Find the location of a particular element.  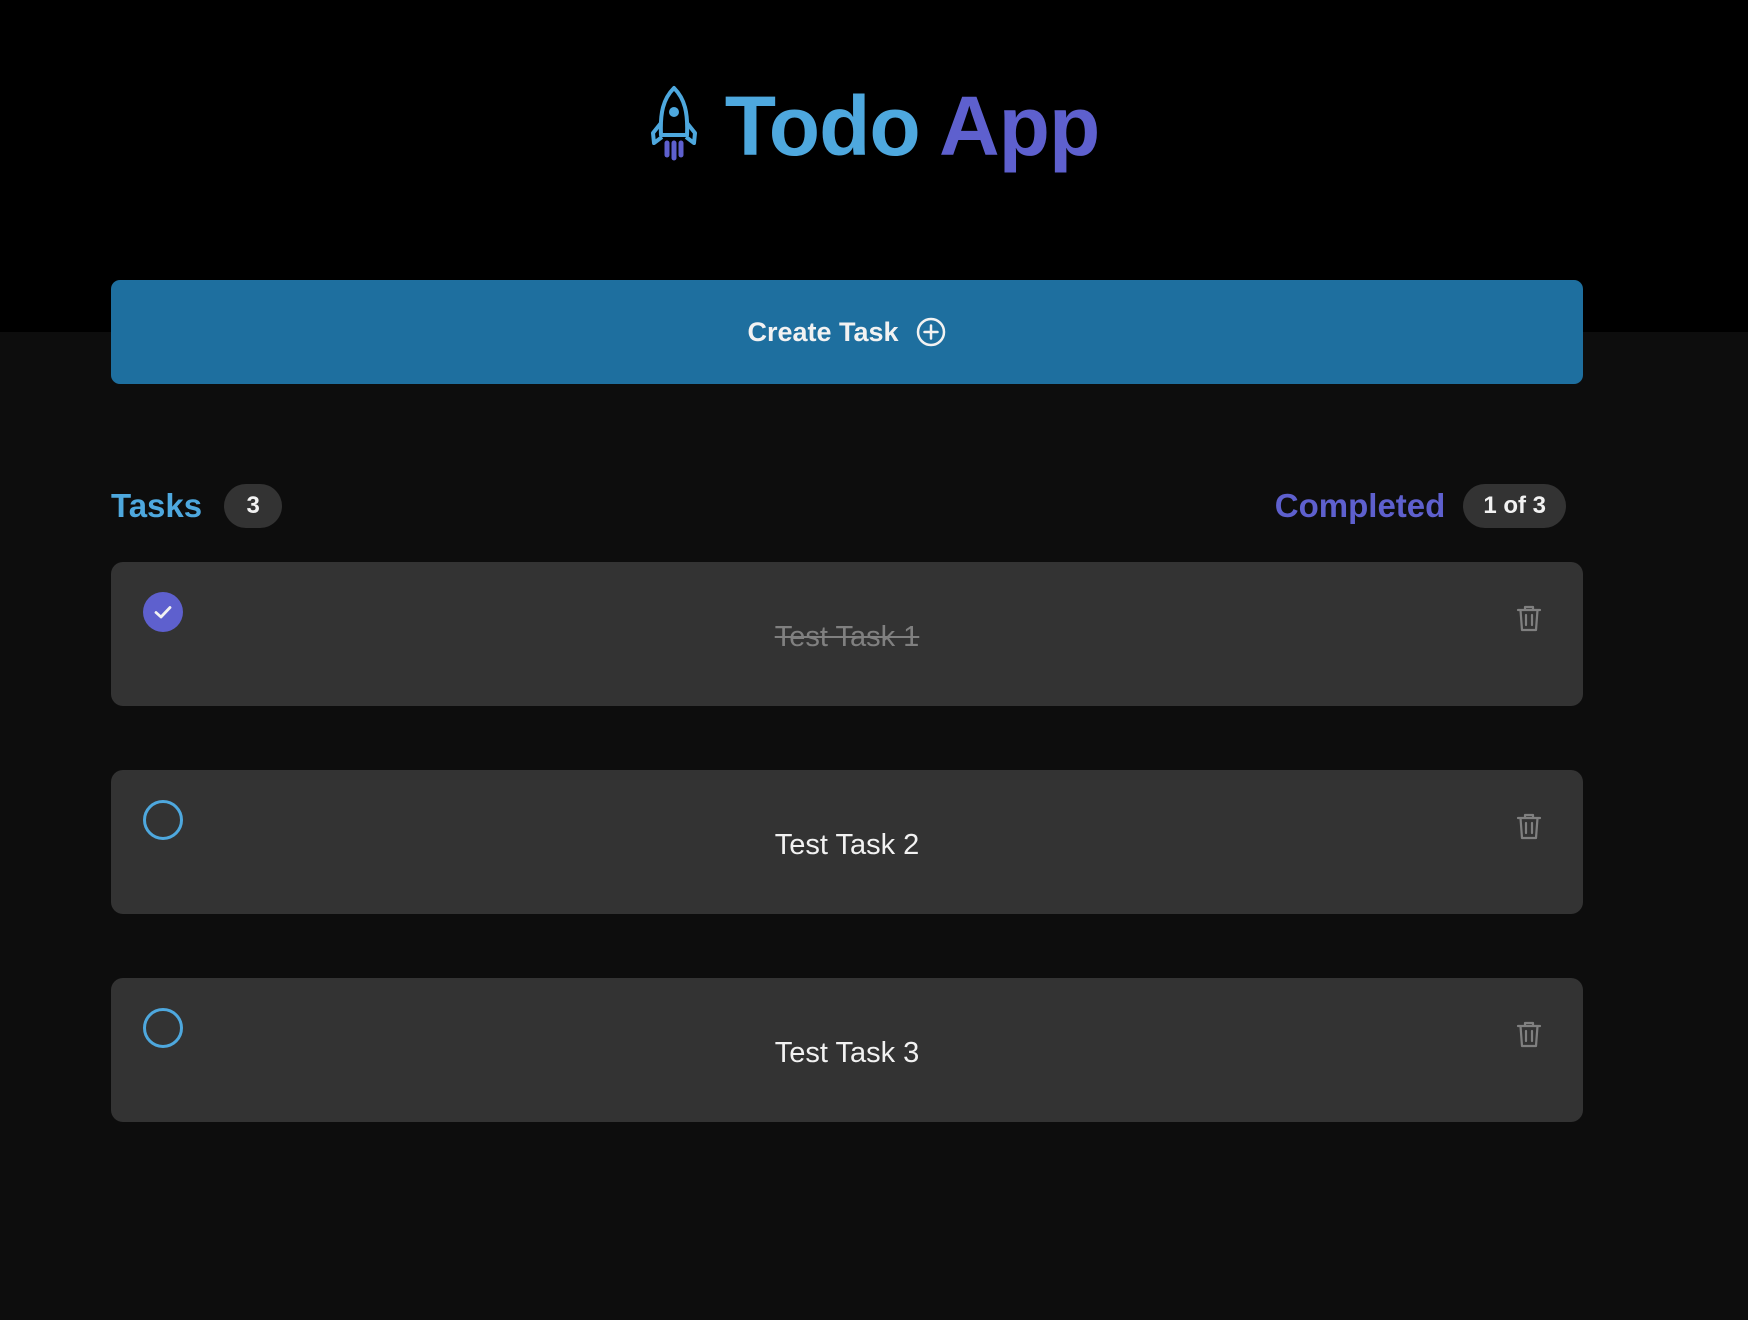

rocket-icon is located at coordinates (673, 123).